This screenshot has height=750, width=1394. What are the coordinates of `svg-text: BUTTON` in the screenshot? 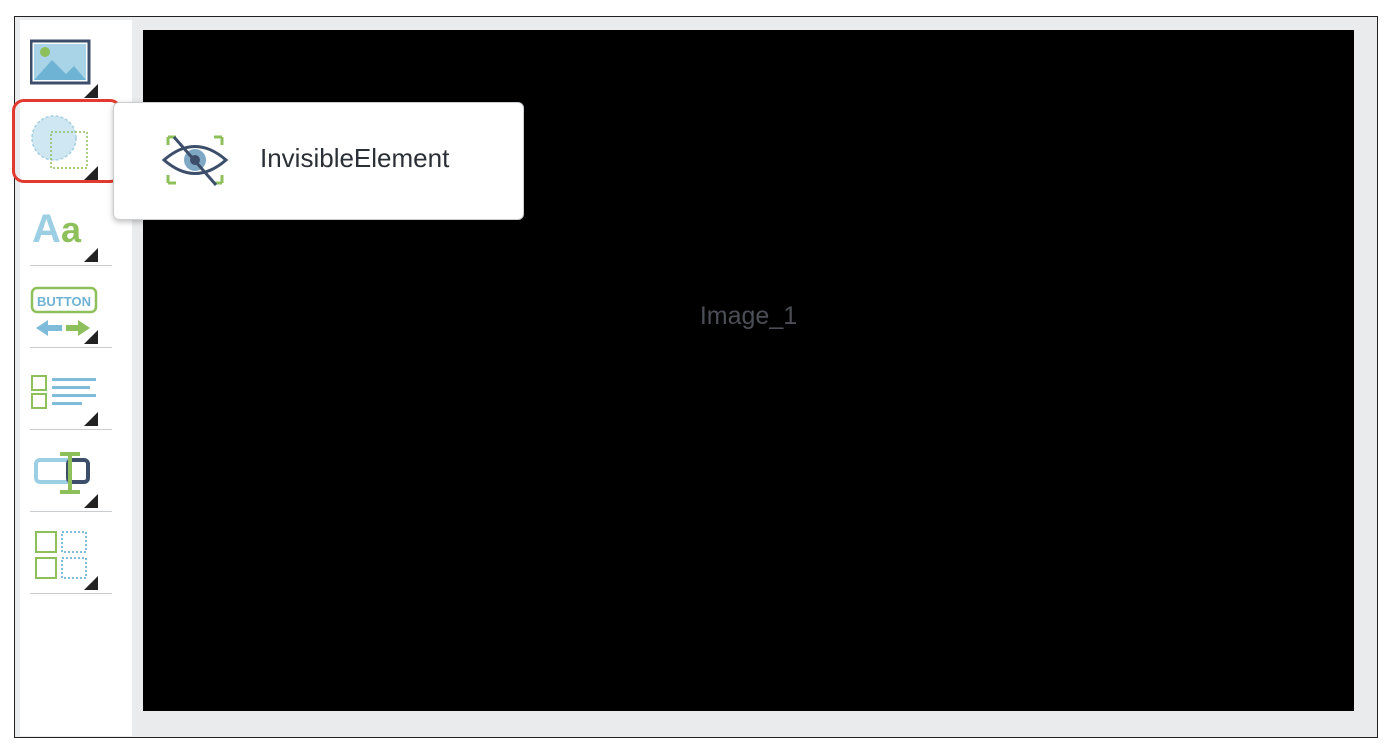 It's located at (64, 301).